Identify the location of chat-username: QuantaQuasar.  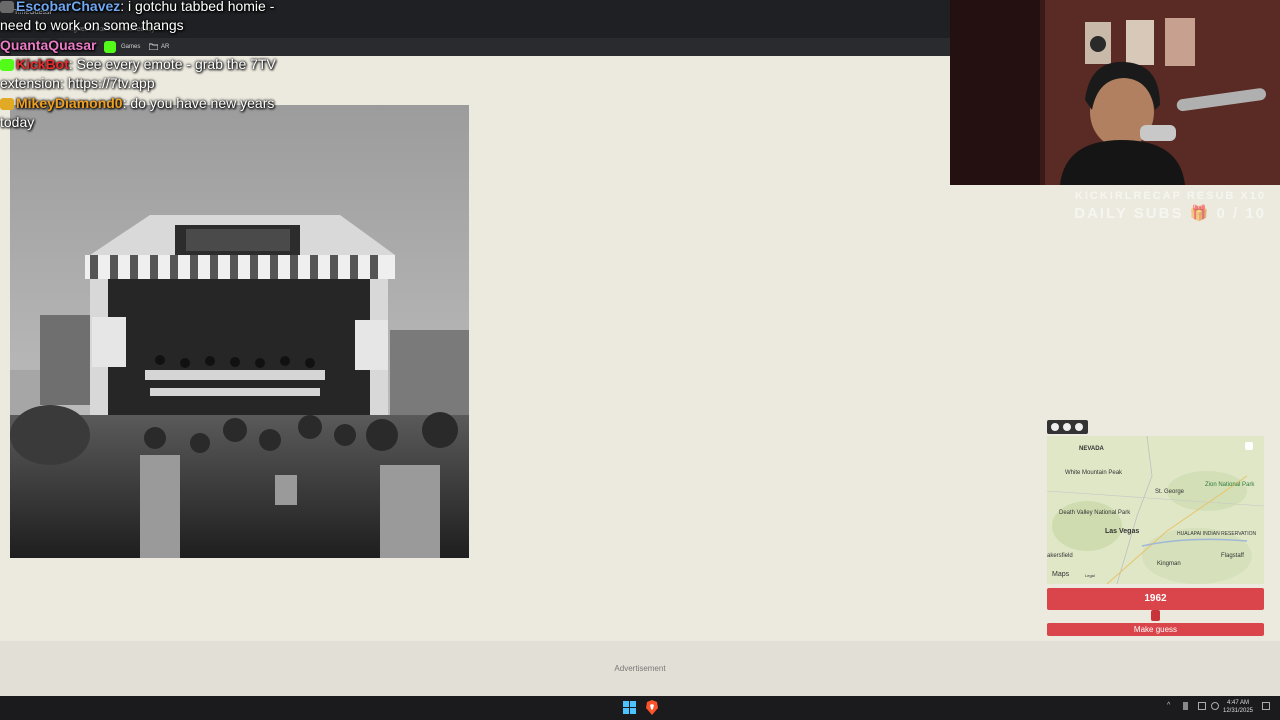
(48, 45).